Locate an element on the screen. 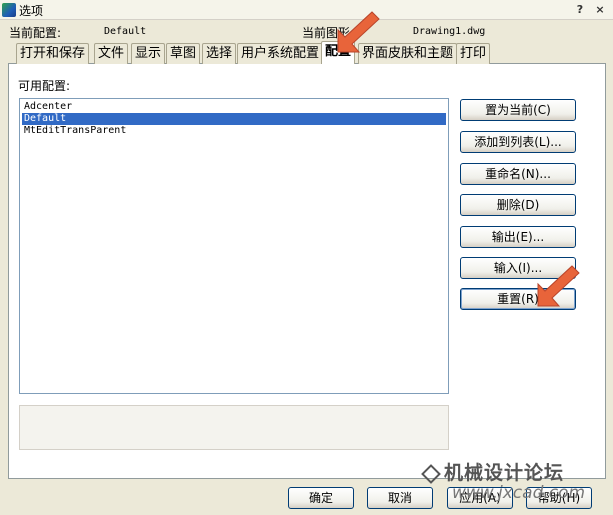 The width and height of the screenshot is (613, 515). current-profile-value: Default is located at coordinates (125, 31).